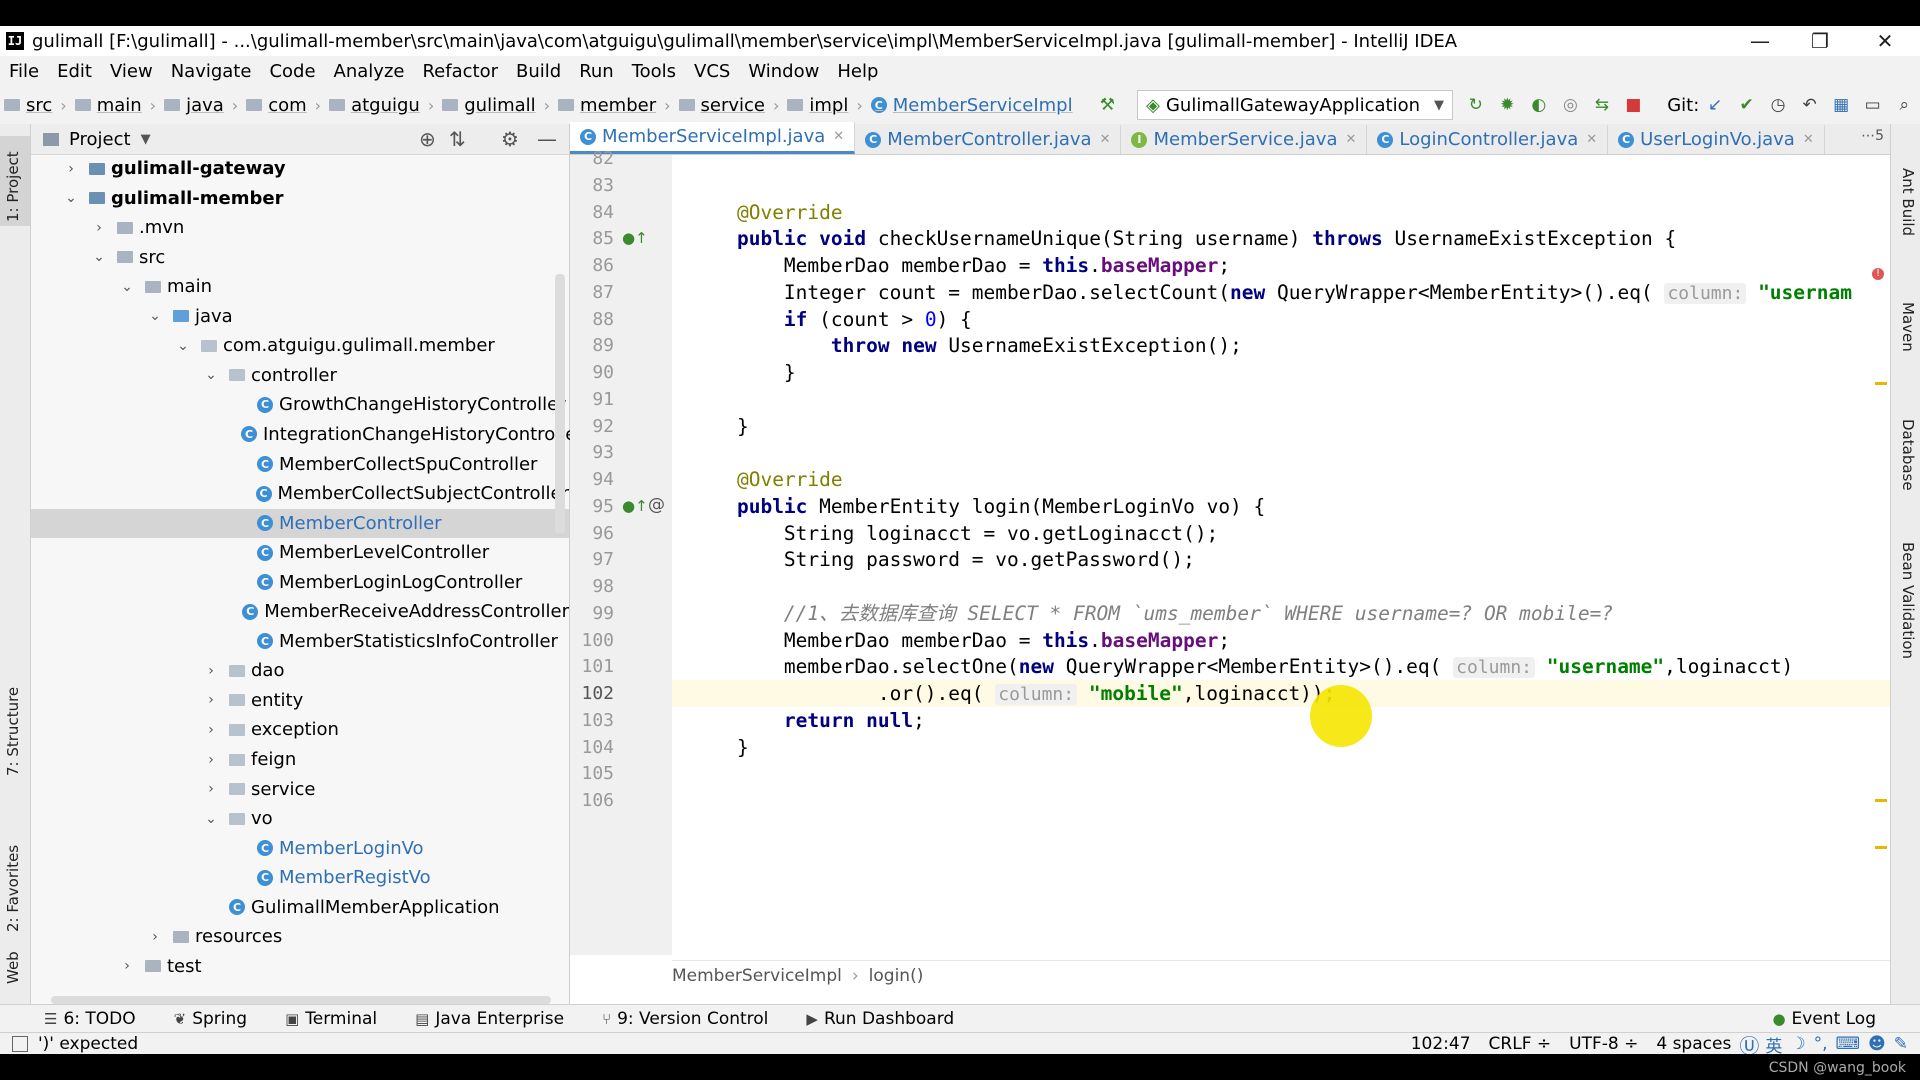 The width and height of the screenshot is (1920, 1080). What do you see at coordinates (783, 71) in the screenshot?
I see `menu-window: Window` at bounding box center [783, 71].